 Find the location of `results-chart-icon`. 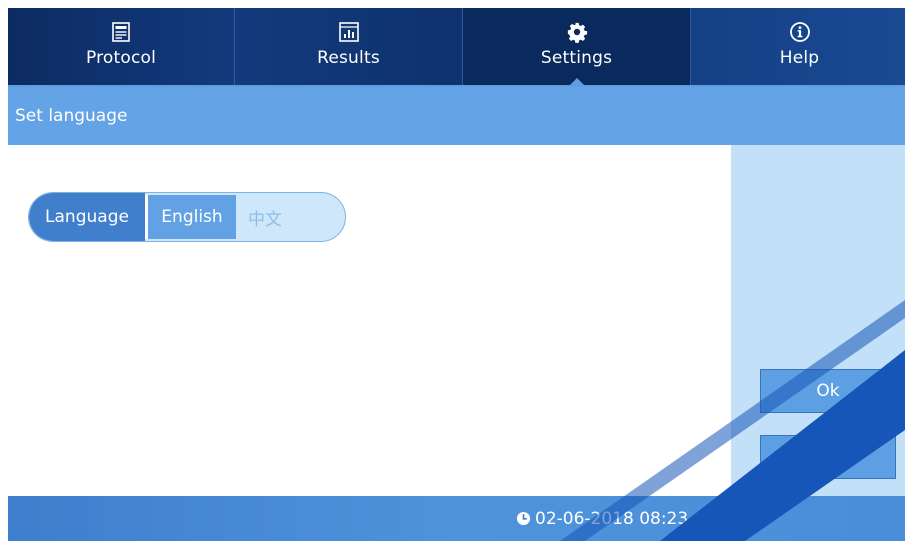

results-chart-icon is located at coordinates (349, 32).